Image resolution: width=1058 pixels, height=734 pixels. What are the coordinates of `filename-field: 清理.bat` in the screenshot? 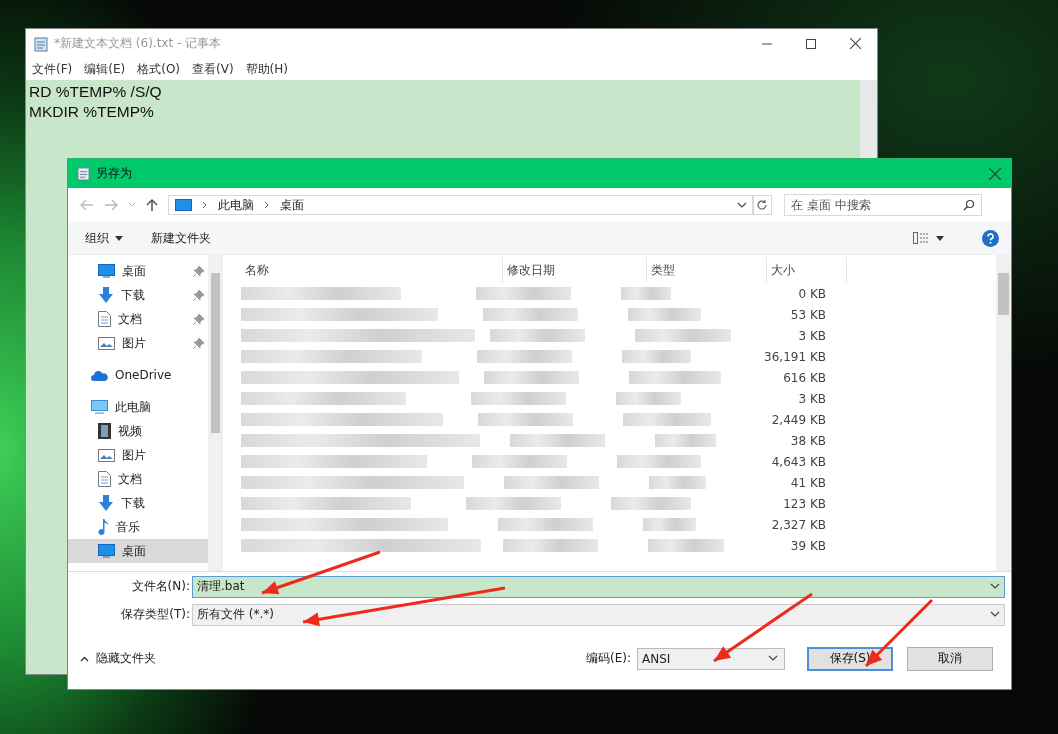 It's located at (598, 586).